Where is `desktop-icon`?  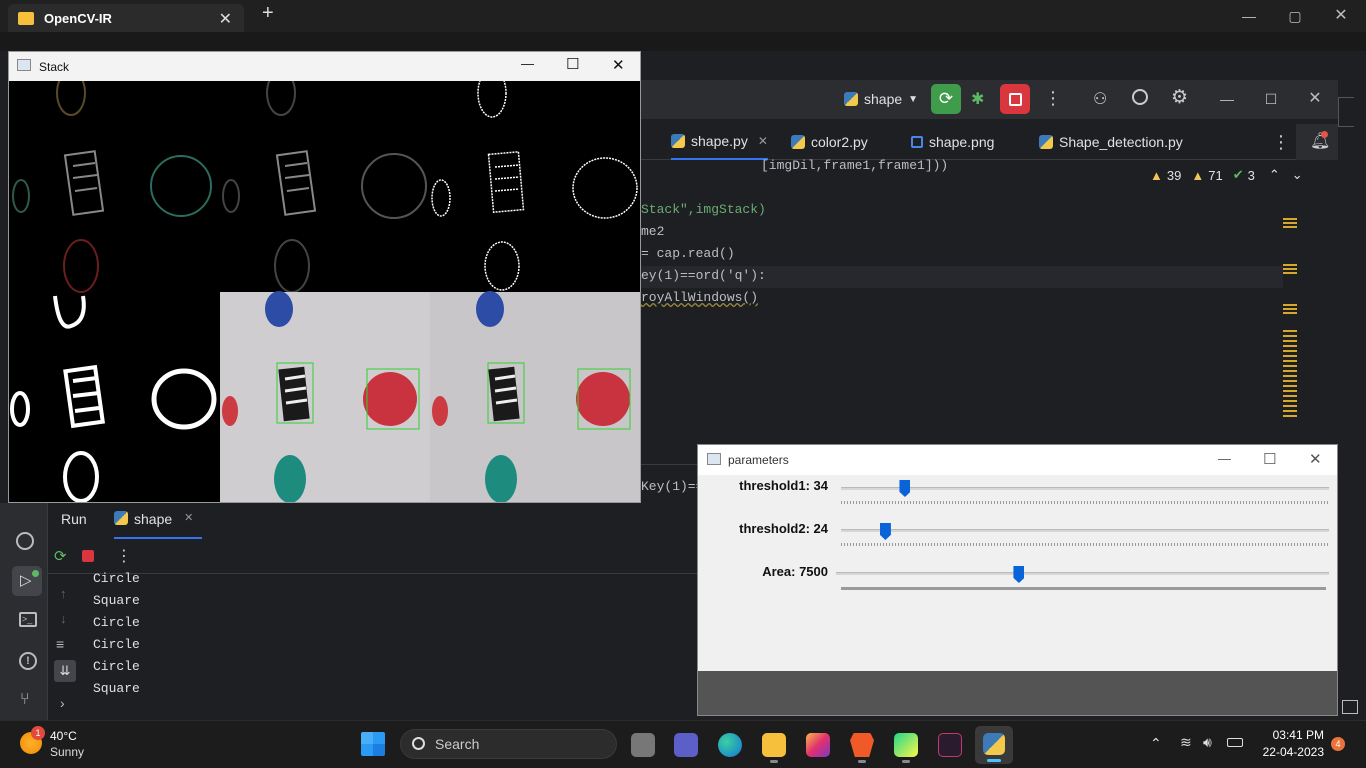
desktop-icon is located at coordinates (1350, 707).